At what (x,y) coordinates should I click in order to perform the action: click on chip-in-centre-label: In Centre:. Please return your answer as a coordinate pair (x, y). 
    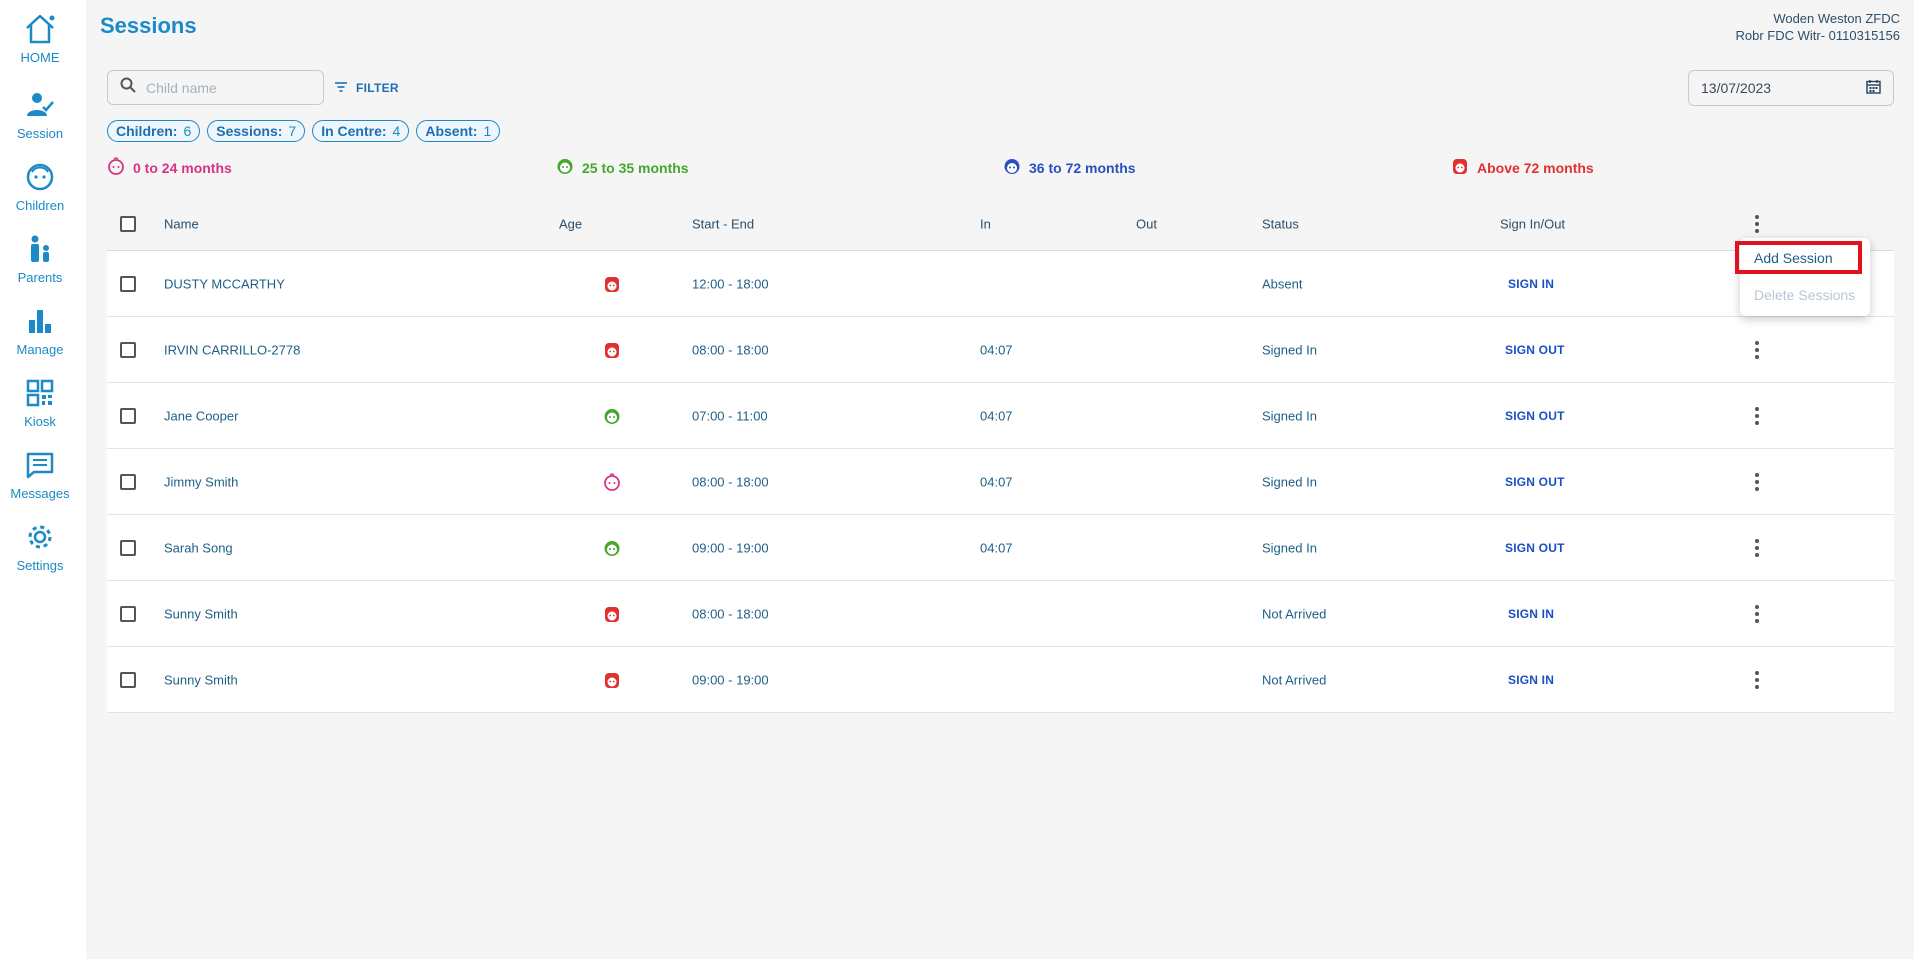
    Looking at the image, I should click on (354, 131).